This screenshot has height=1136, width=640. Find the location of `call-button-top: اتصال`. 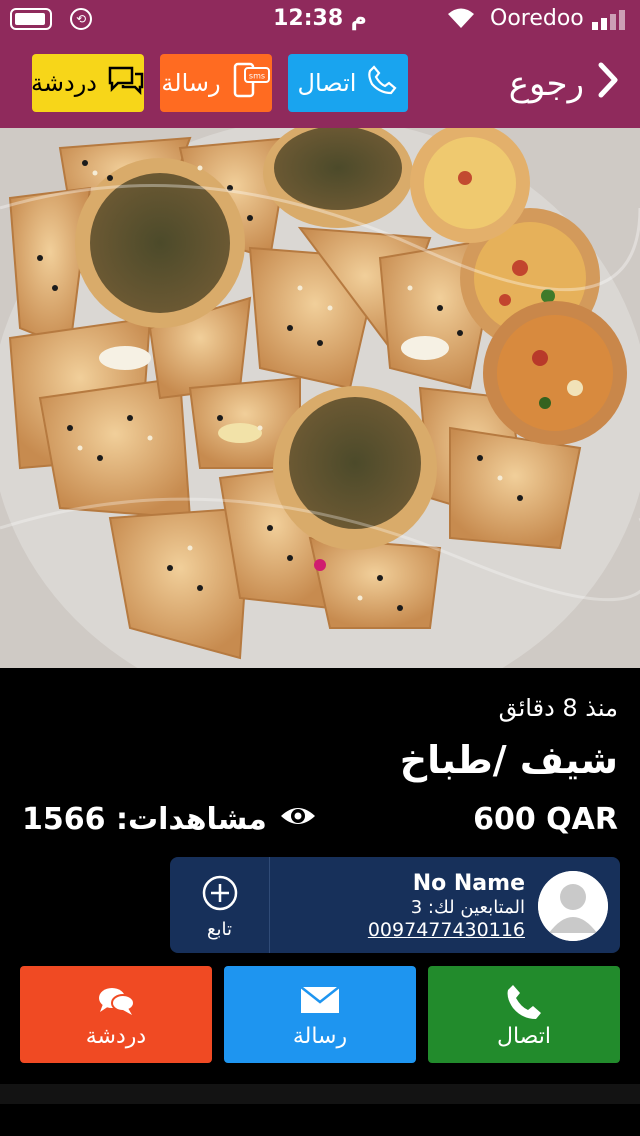

call-button-top: اتصال is located at coordinates (348, 83).